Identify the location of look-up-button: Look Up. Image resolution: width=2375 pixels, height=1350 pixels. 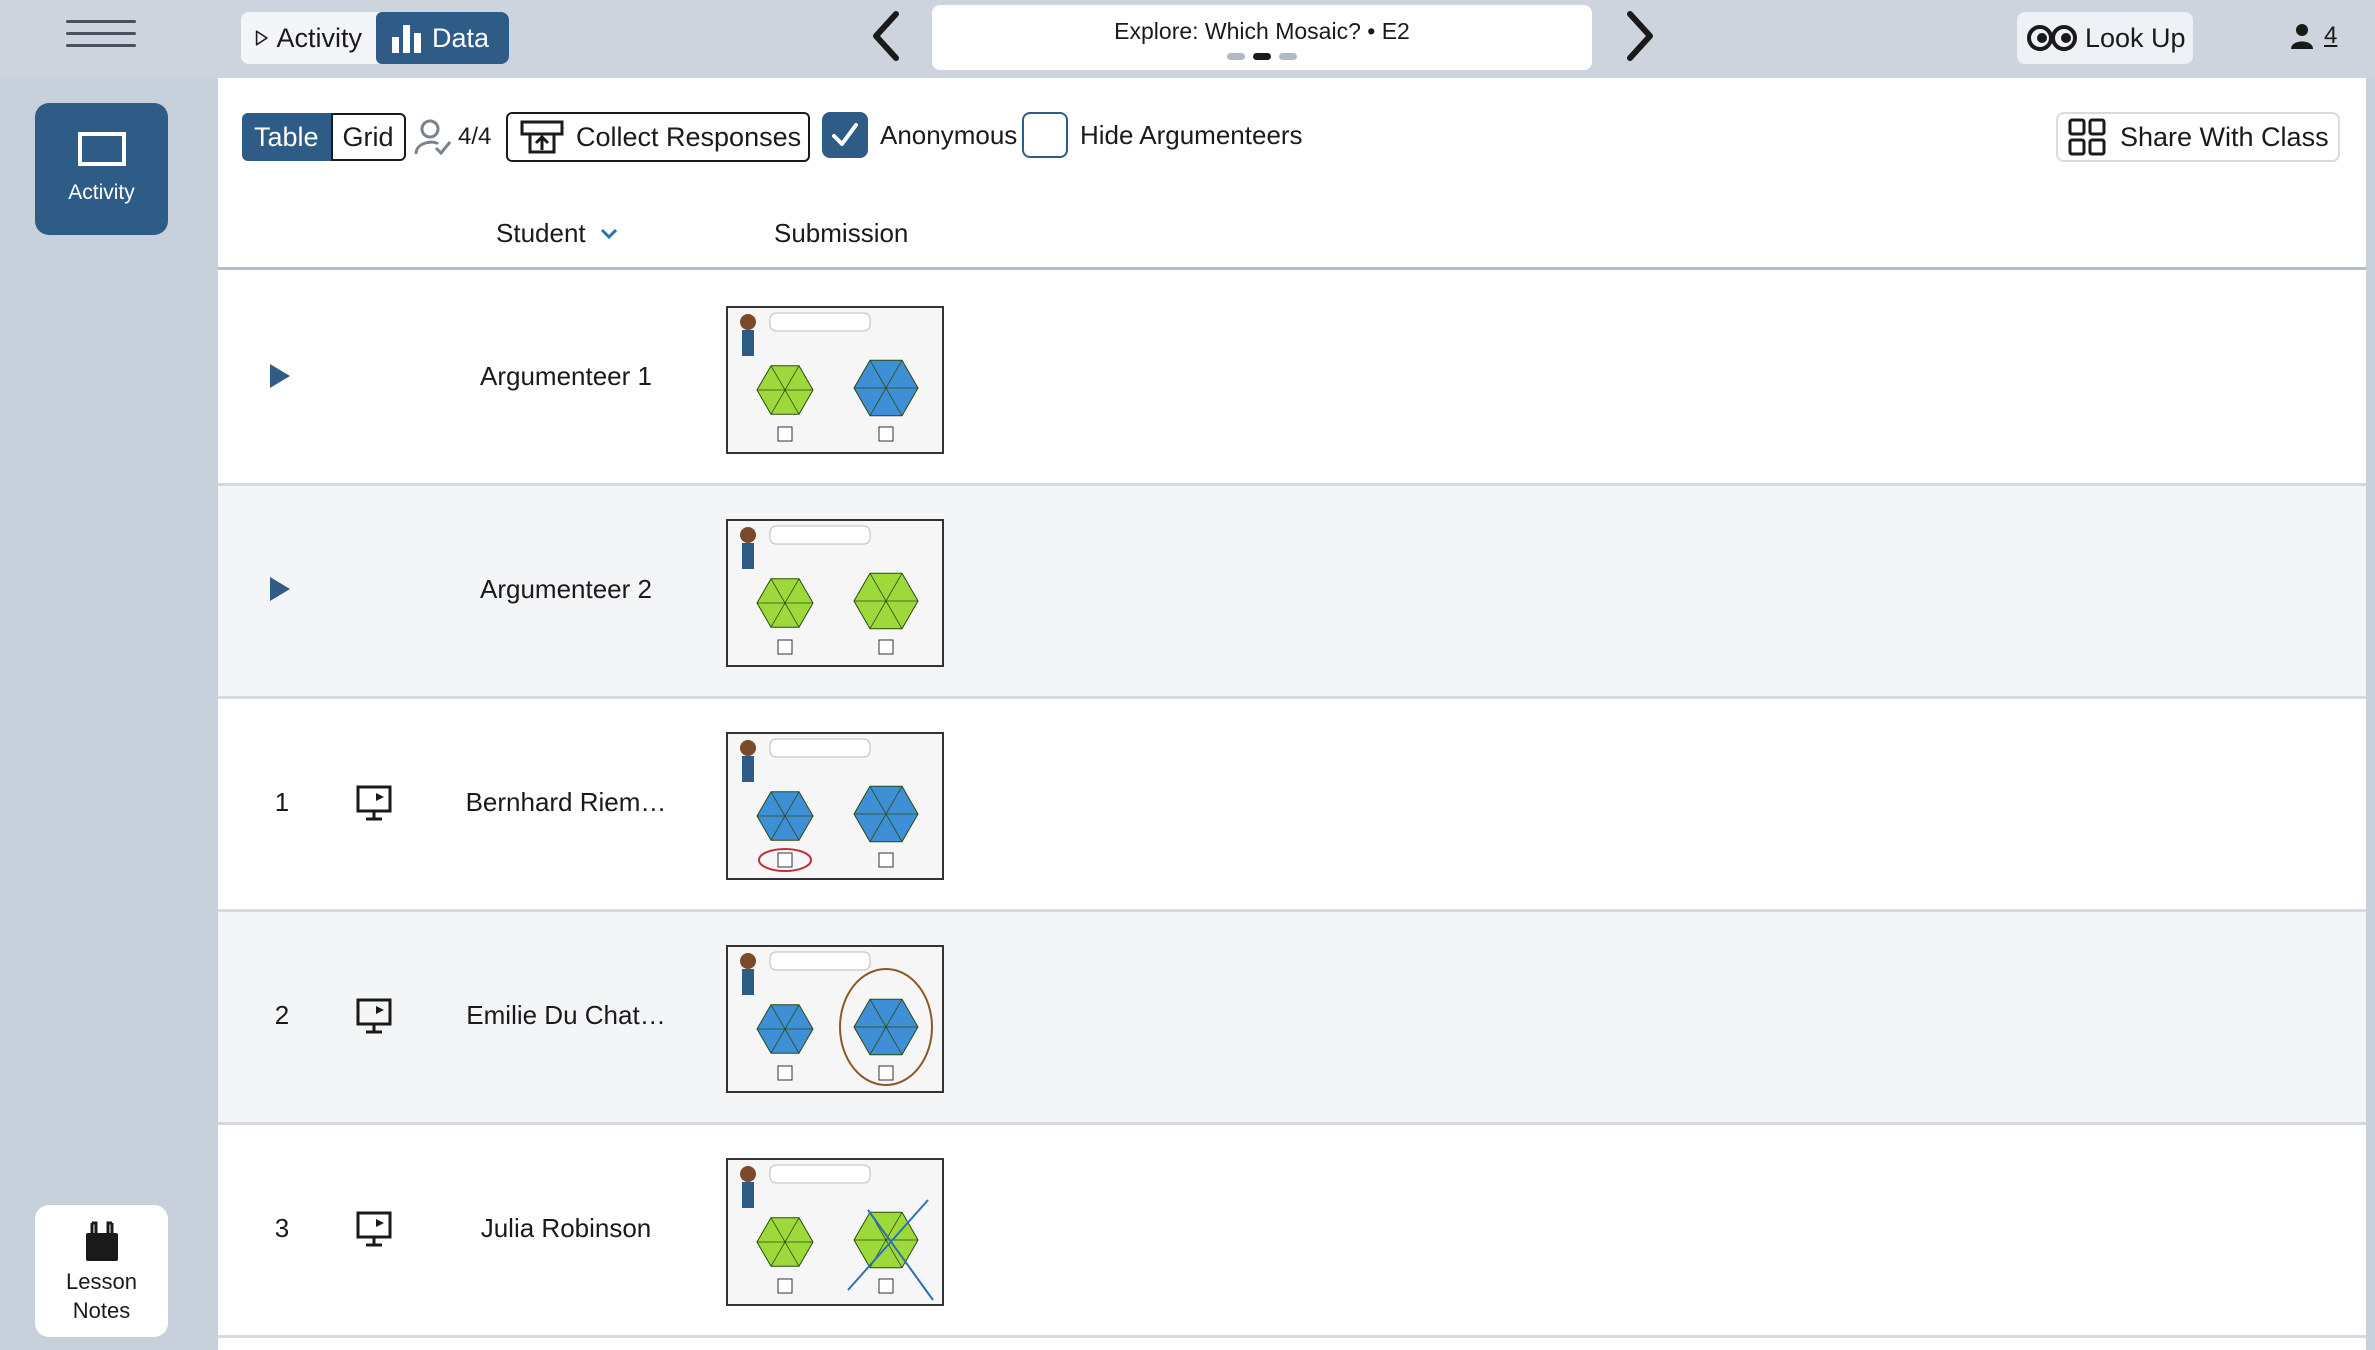
(2105, 38).